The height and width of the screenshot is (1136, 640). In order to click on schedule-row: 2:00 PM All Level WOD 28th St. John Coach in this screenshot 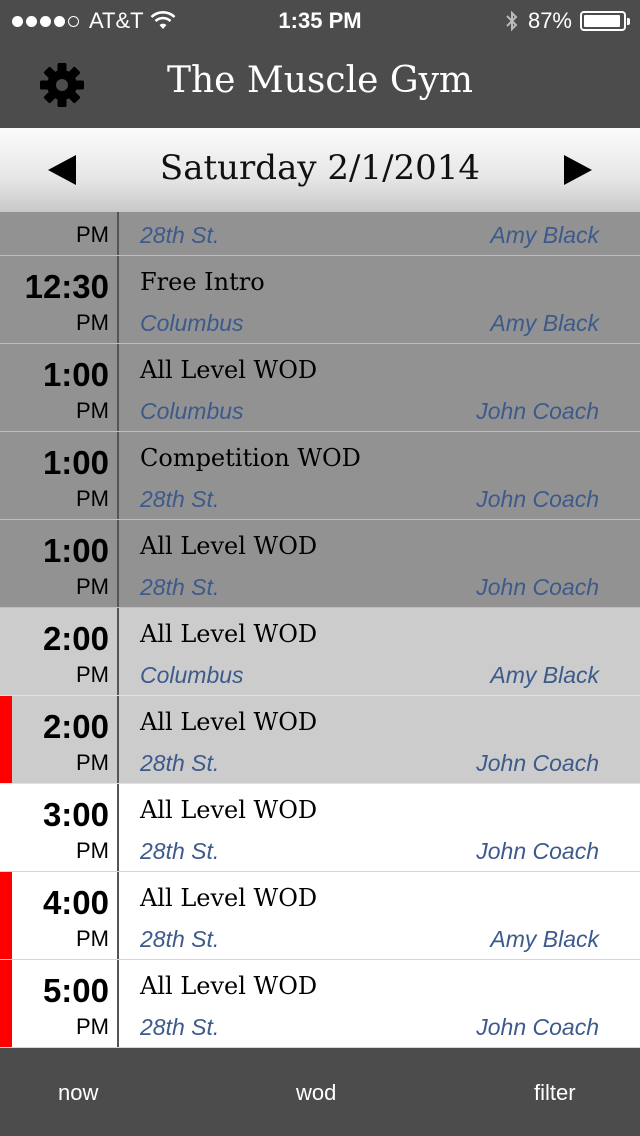, I will do `click(320, 740)`.